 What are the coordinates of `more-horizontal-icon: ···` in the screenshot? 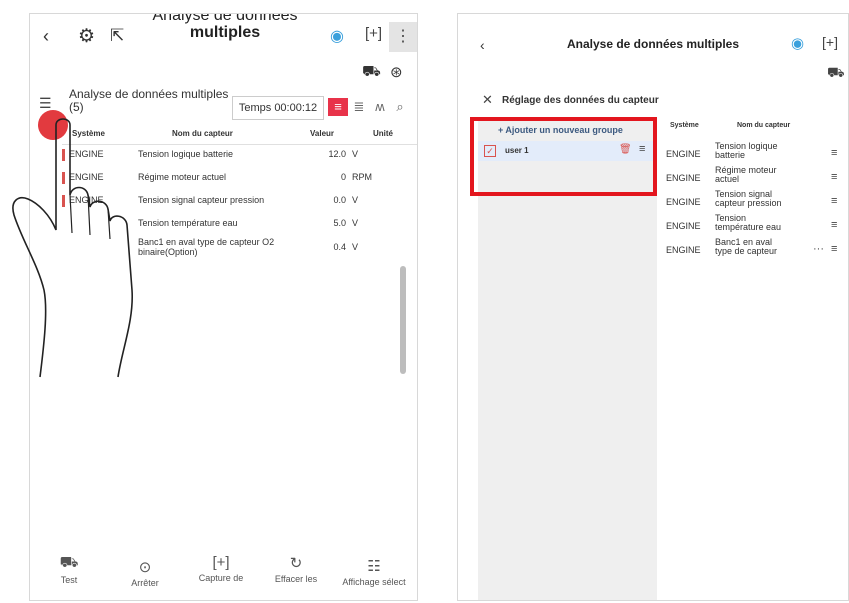 It's located at (818, 249).